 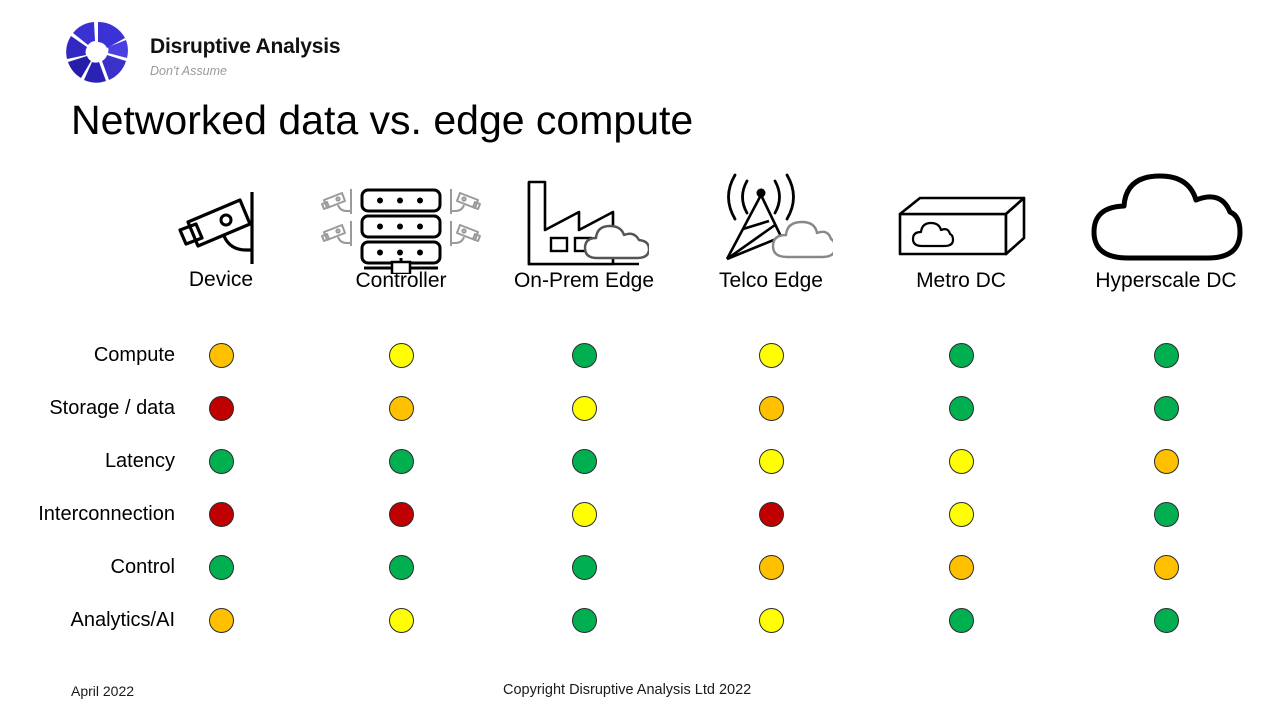 I want to click on security-camera-icon, so click(x=221, y=224).